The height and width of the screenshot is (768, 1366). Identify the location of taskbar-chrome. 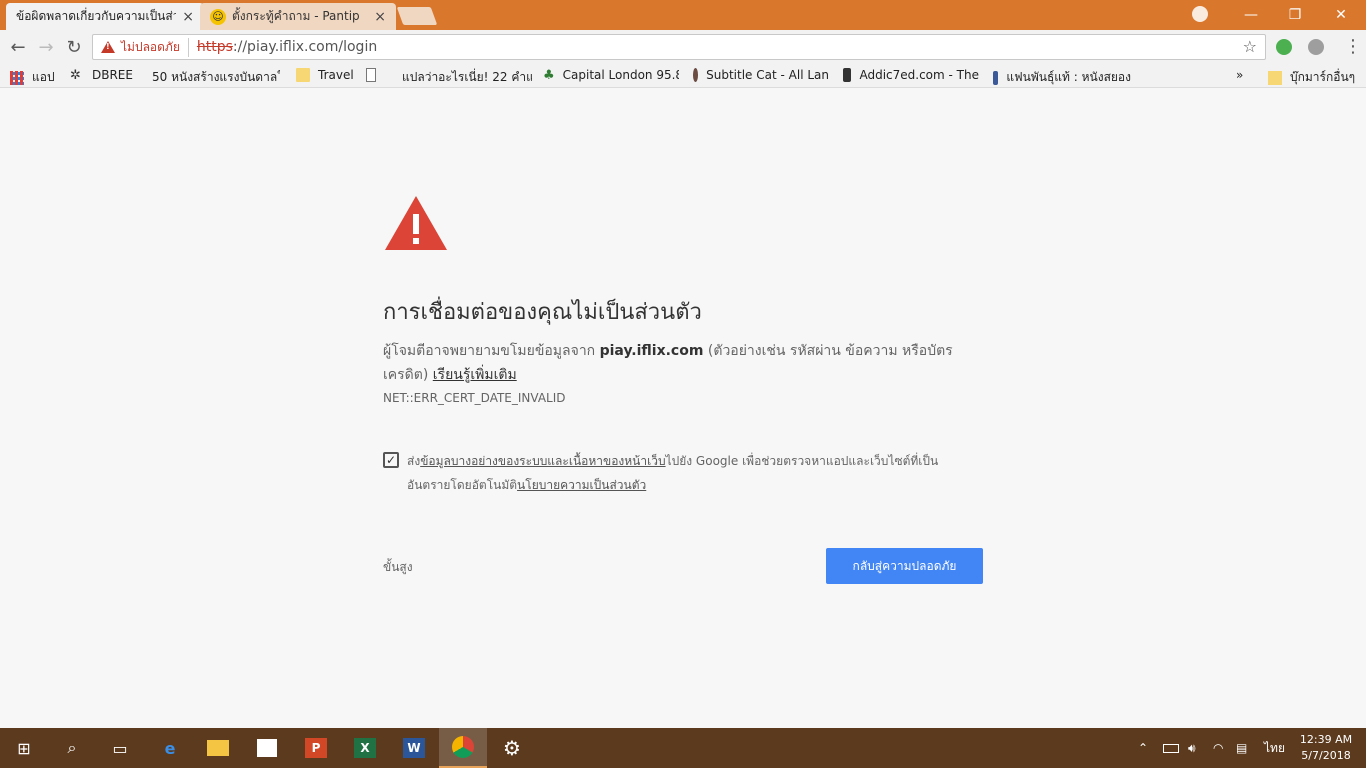
(463, 748).